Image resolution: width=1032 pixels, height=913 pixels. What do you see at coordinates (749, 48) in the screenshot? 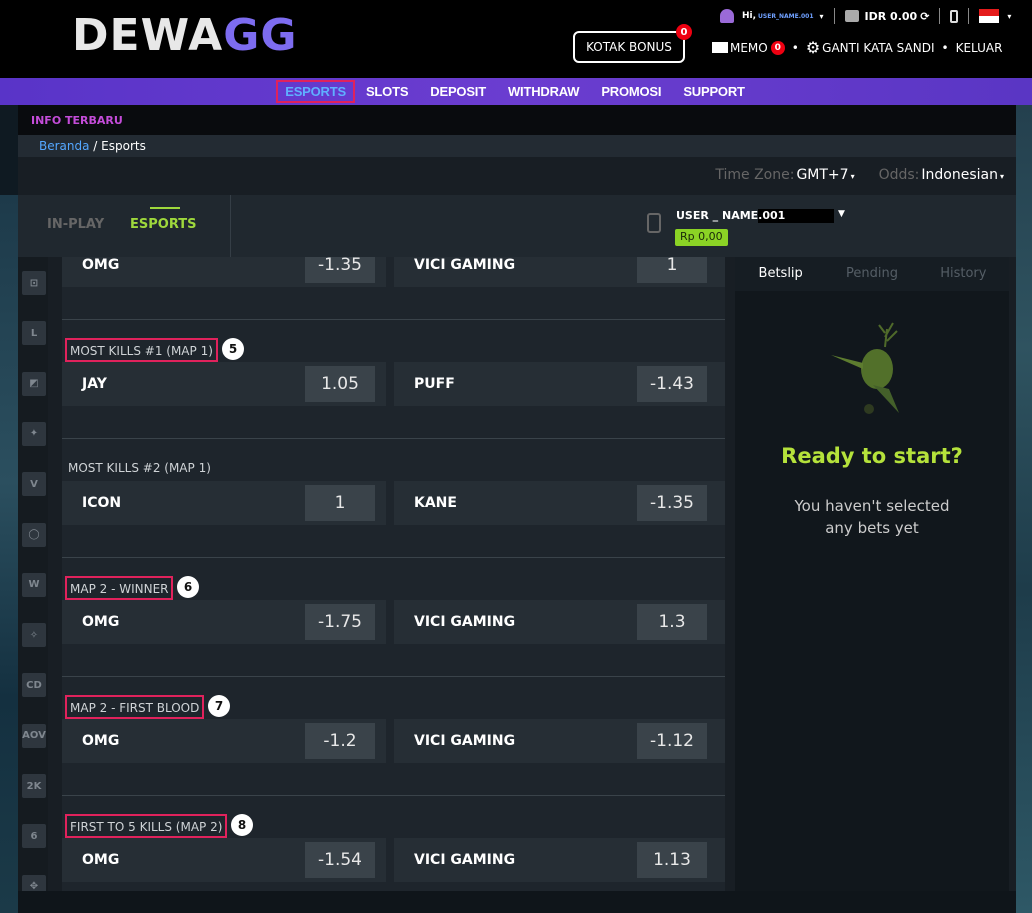
I see `memo-link: MEMO` at bounding box center [749, 48].